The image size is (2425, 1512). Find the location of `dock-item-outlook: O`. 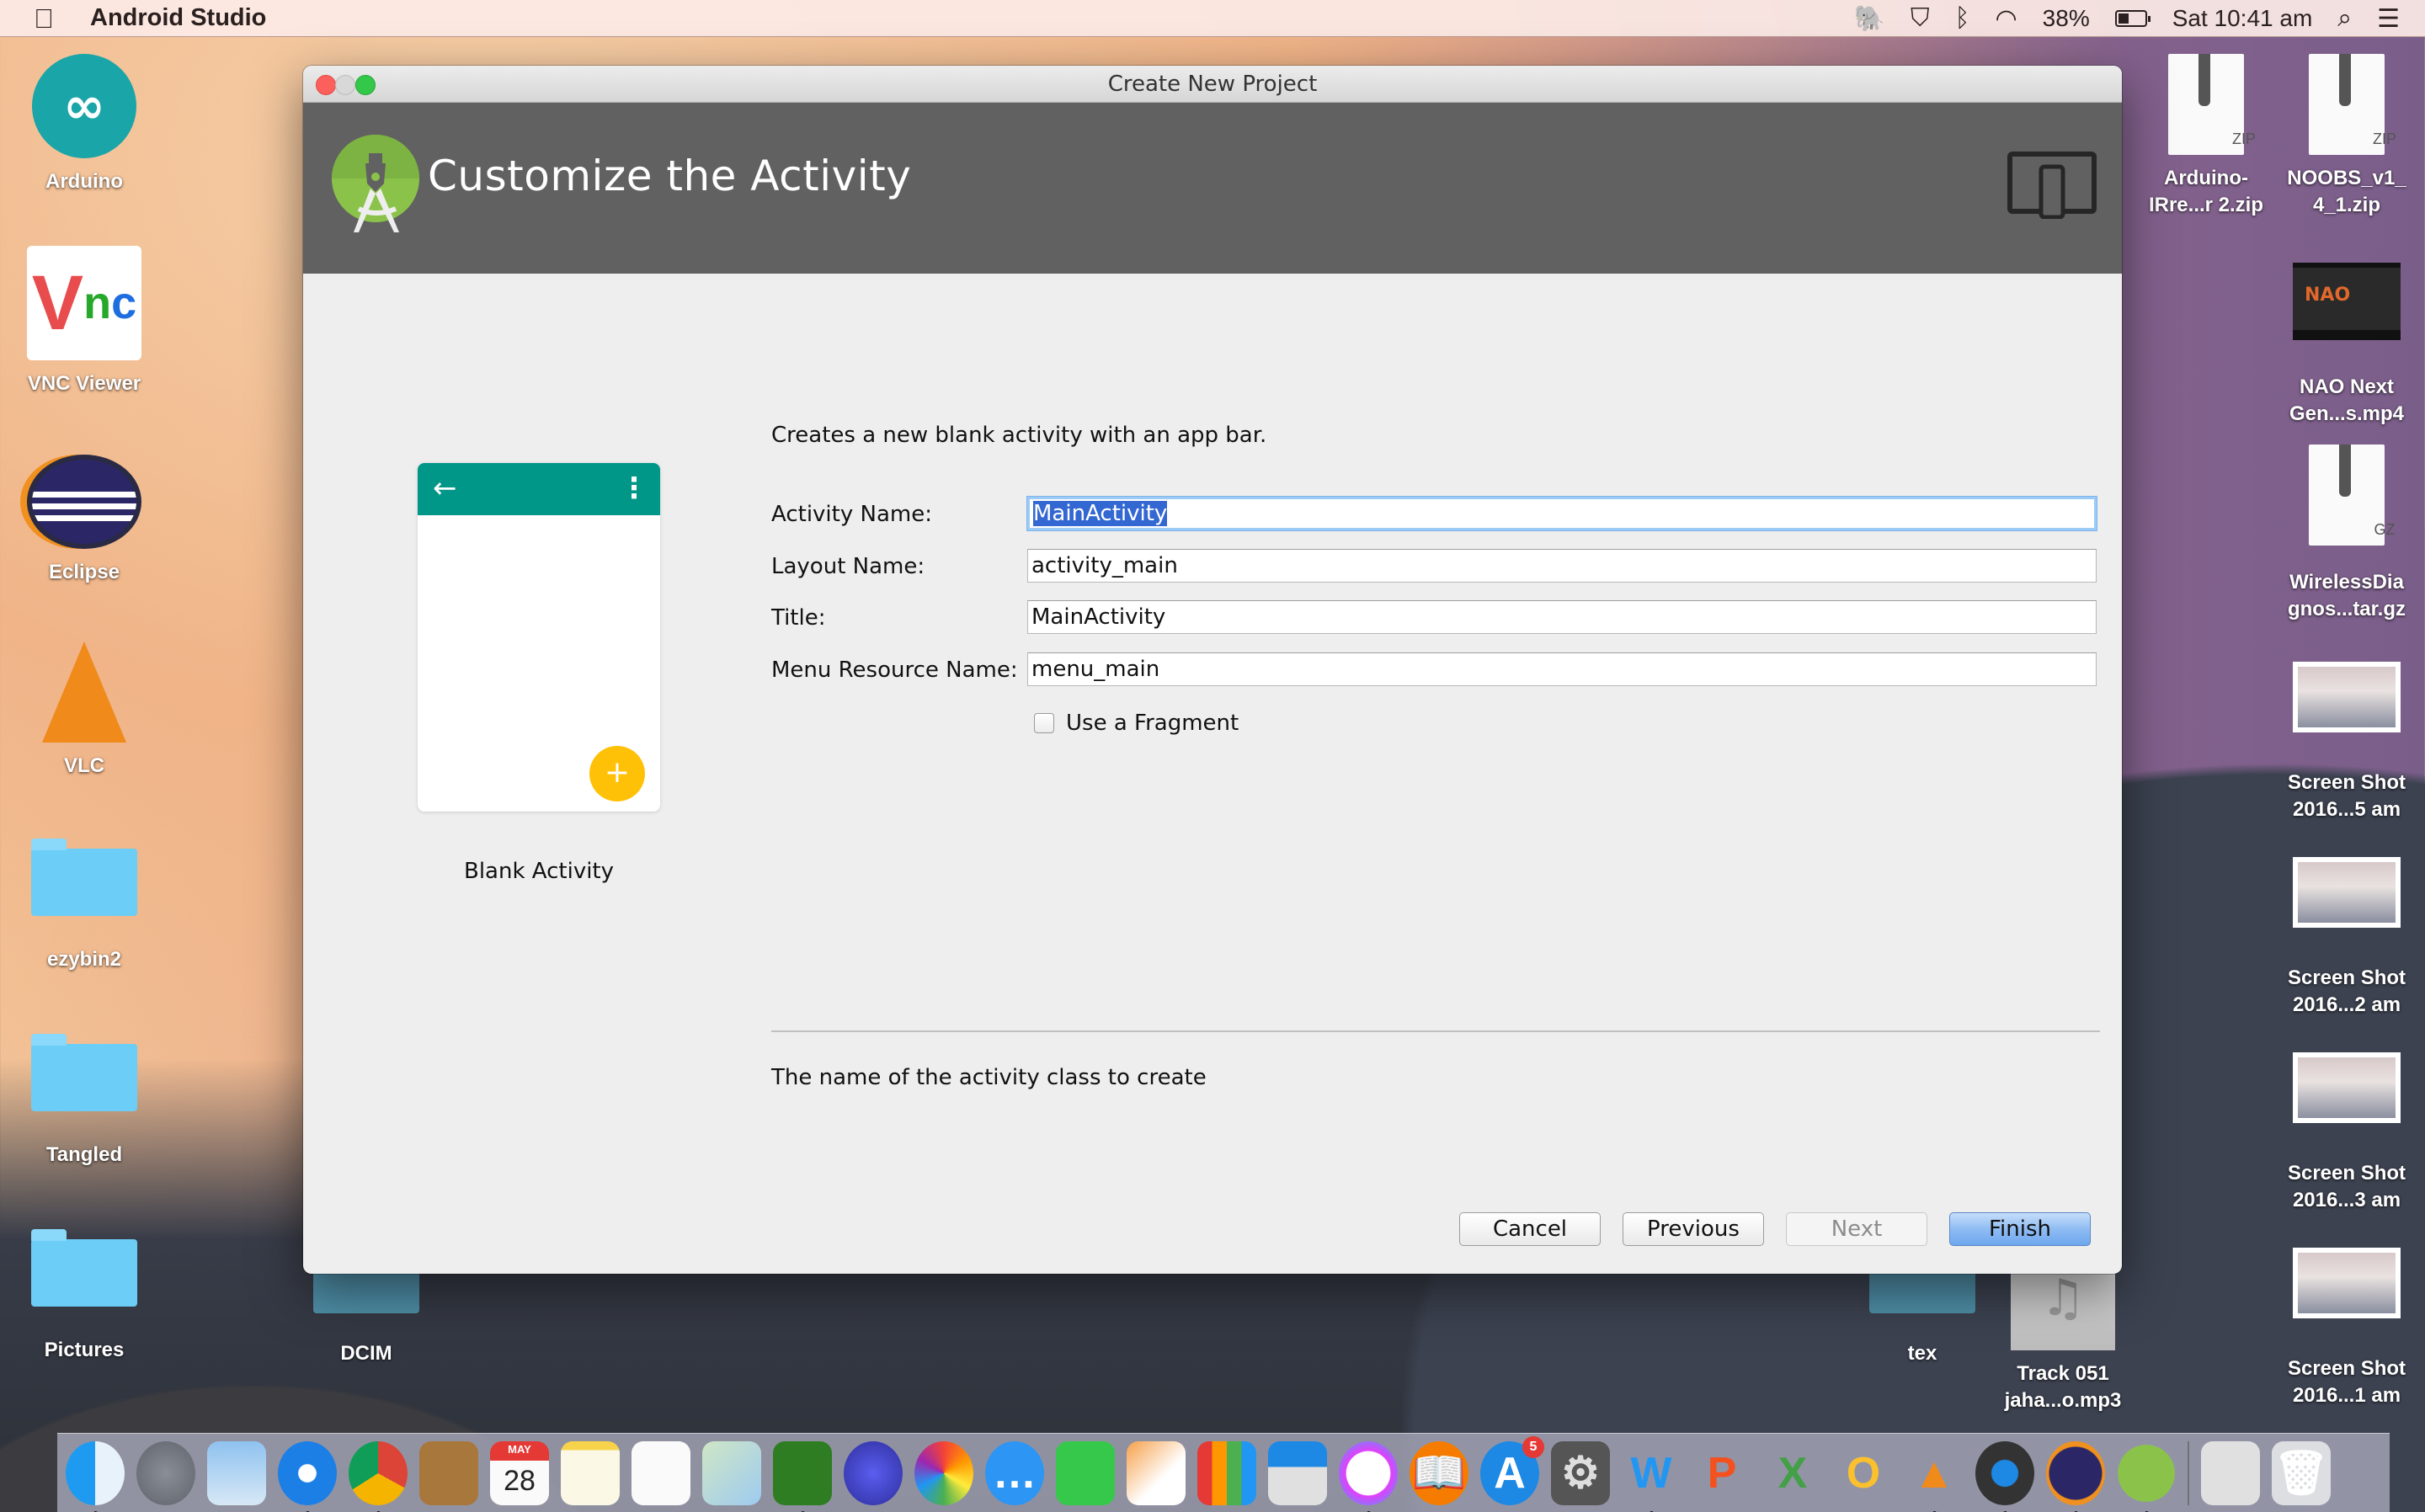

dock-item-outlook: O is located at coordinates (1863, 1473).